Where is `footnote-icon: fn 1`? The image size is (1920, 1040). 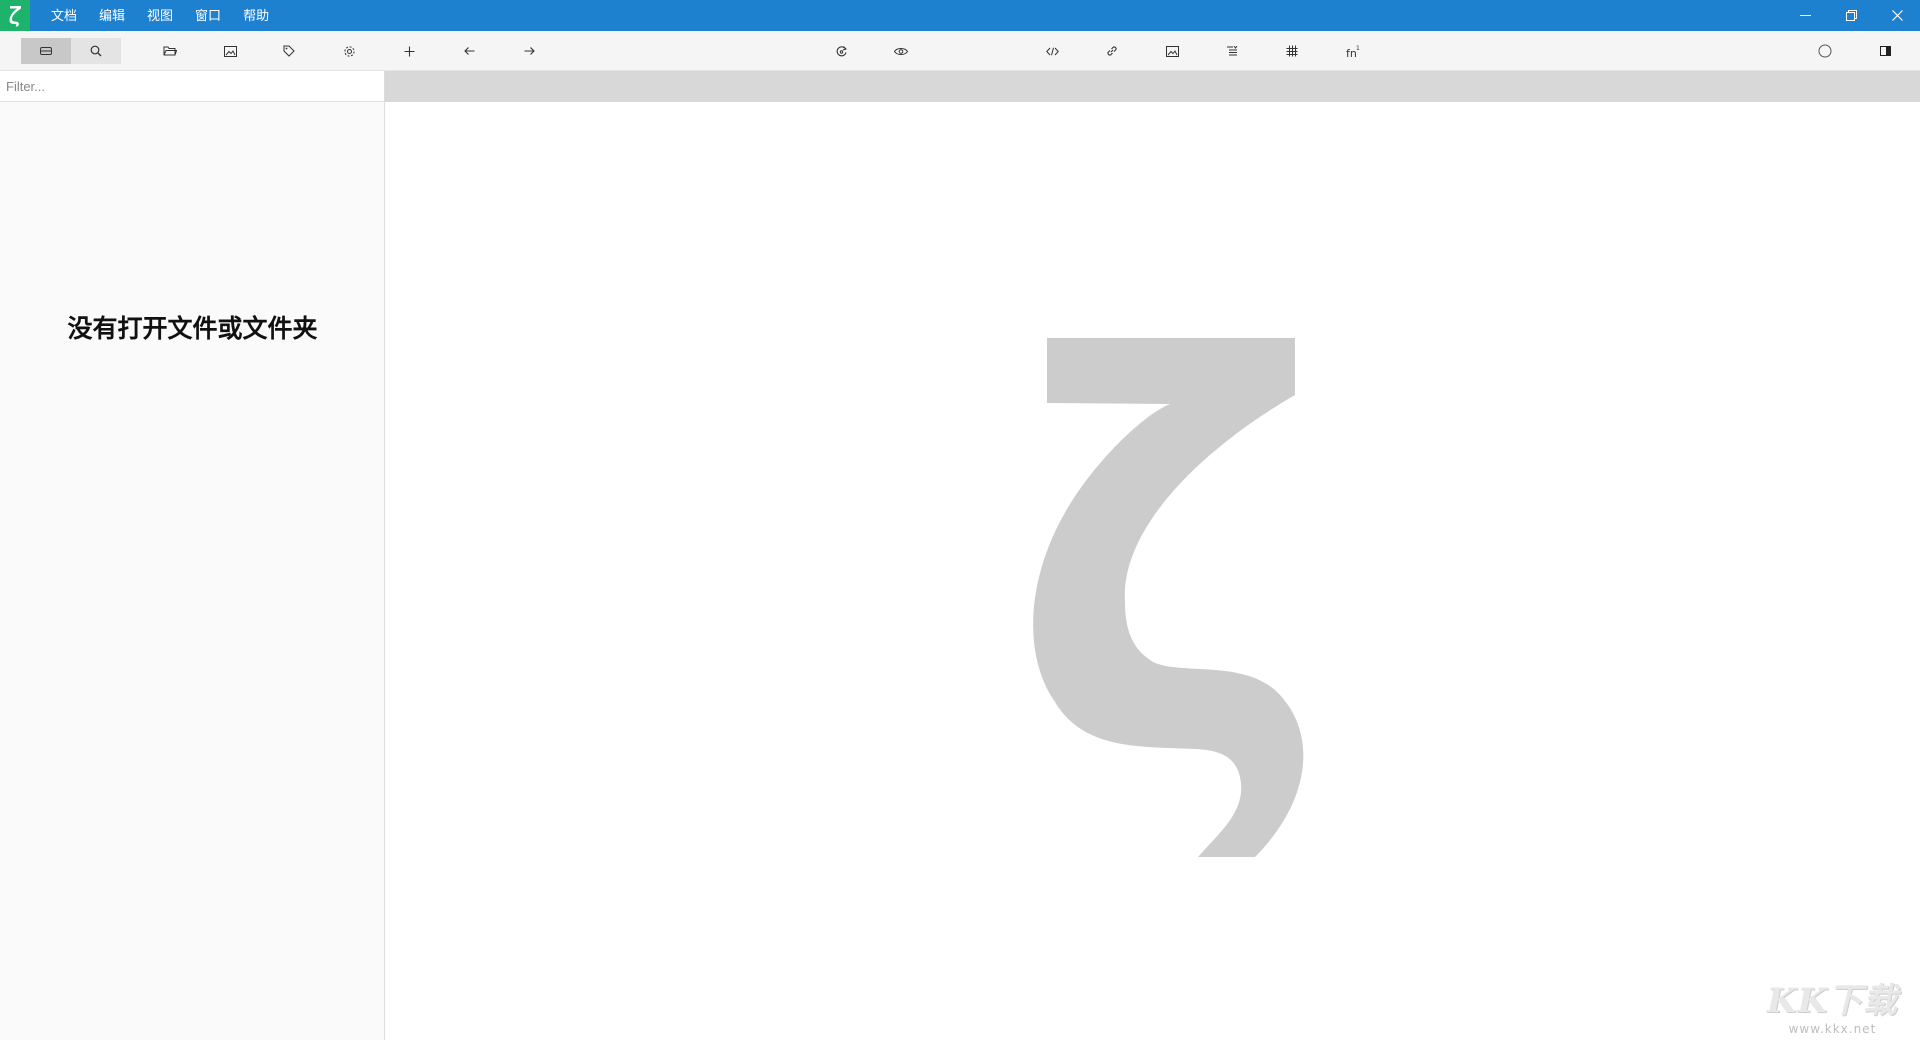 footnote-icon: fn 1 is located at coordinates (1353, 51).